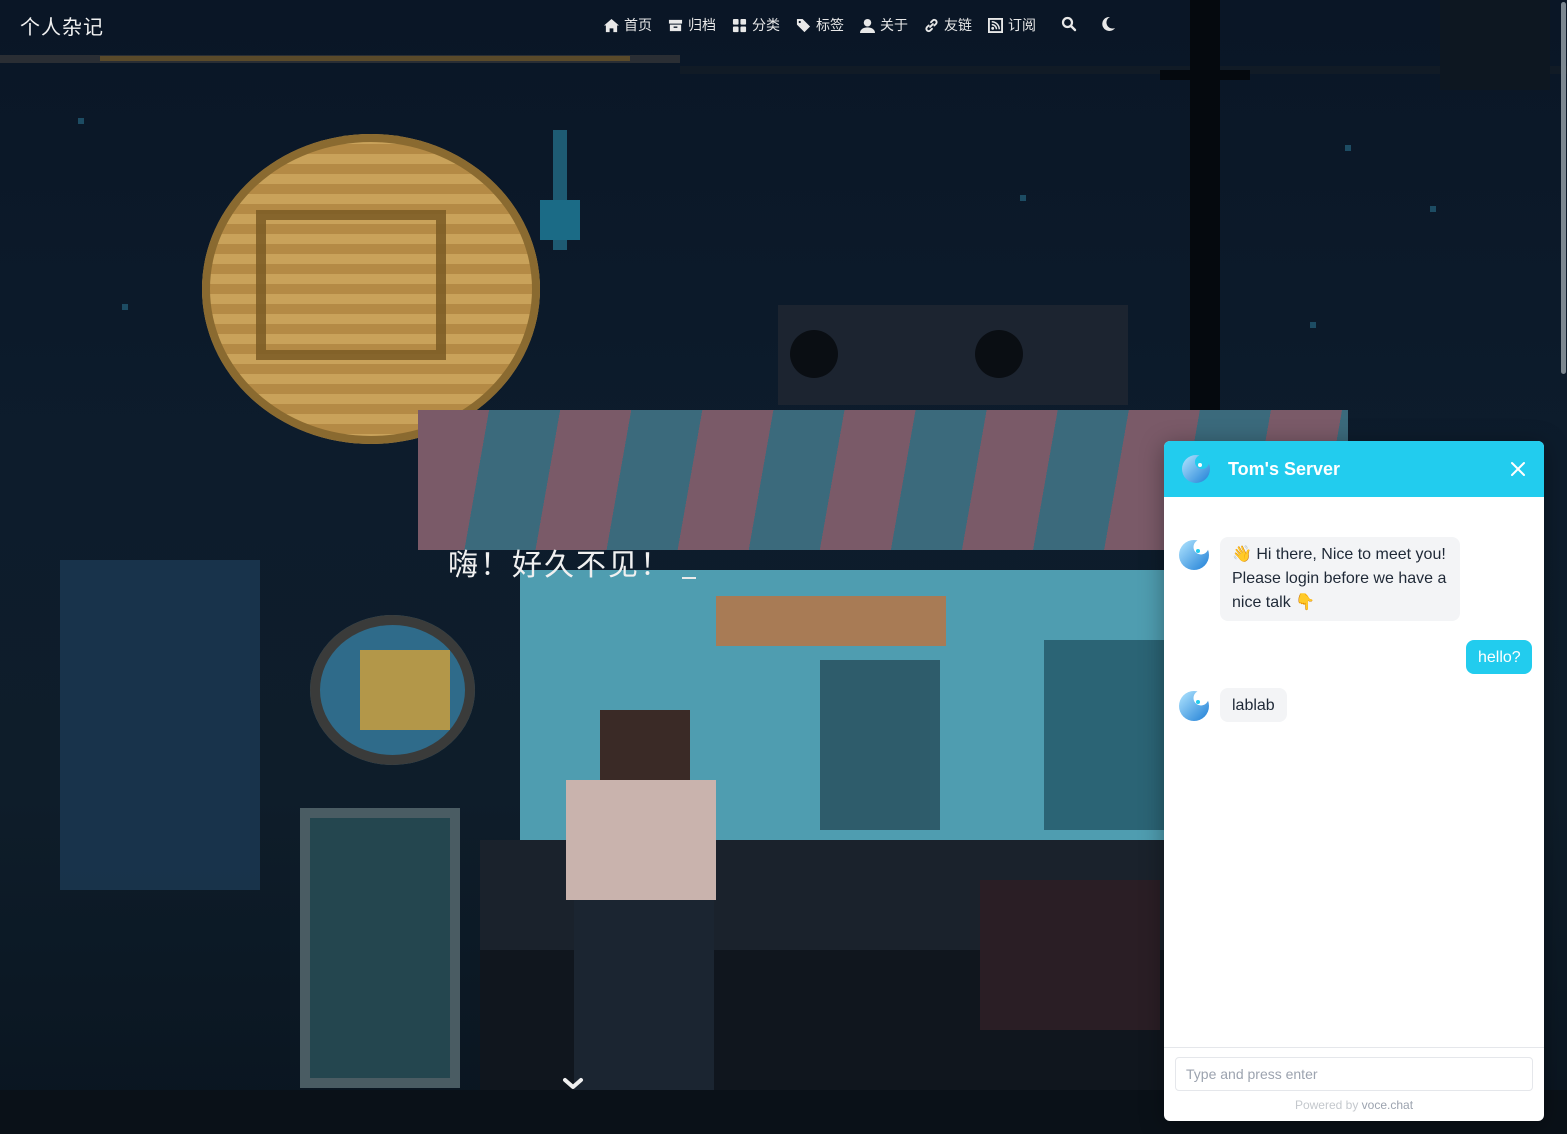 This screenshot has width=1567, height=1134. Describe the element at coordinates (1387, 1105) in the screenshot. I see `powered-by-brand-link: voce.chat` at that location.